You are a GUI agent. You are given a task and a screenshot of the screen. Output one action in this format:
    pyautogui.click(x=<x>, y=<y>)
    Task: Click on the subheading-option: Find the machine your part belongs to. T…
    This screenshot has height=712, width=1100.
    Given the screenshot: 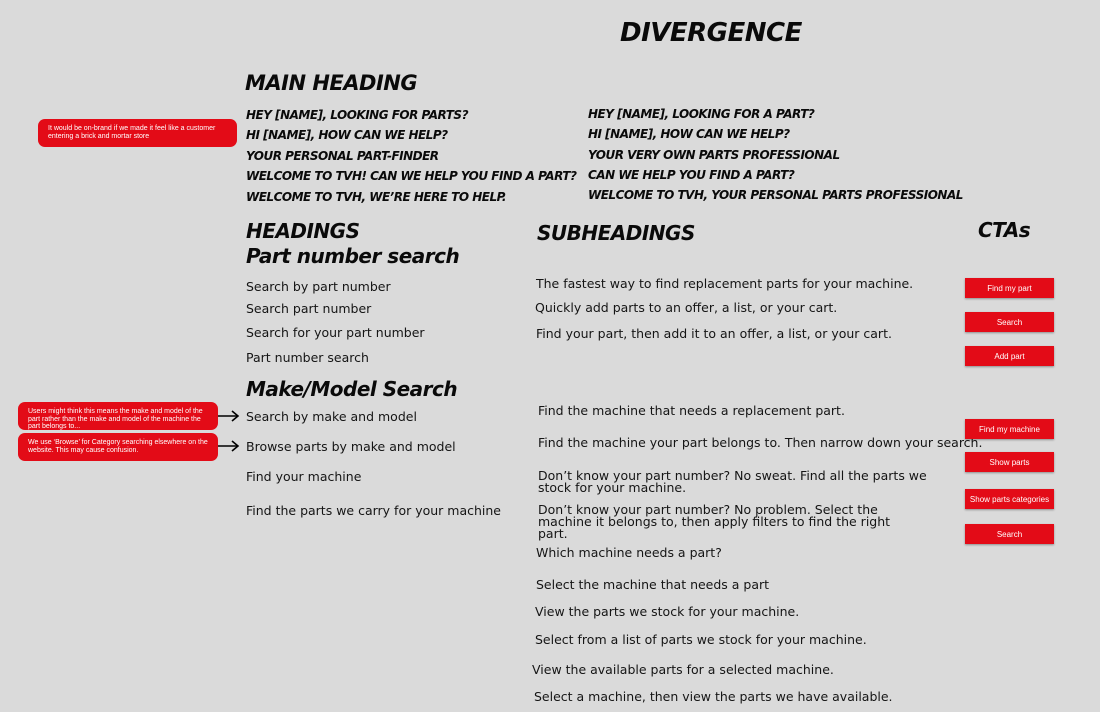 What is the action you would take?
    pyautogui.click(x=760, y=442)
    